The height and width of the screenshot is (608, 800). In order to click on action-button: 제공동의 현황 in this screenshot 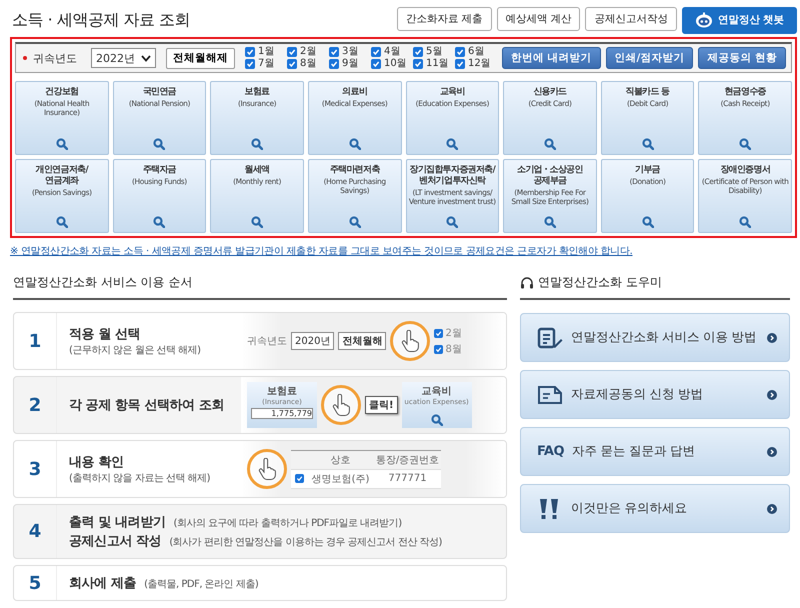, I will do `click(742, 58)`.